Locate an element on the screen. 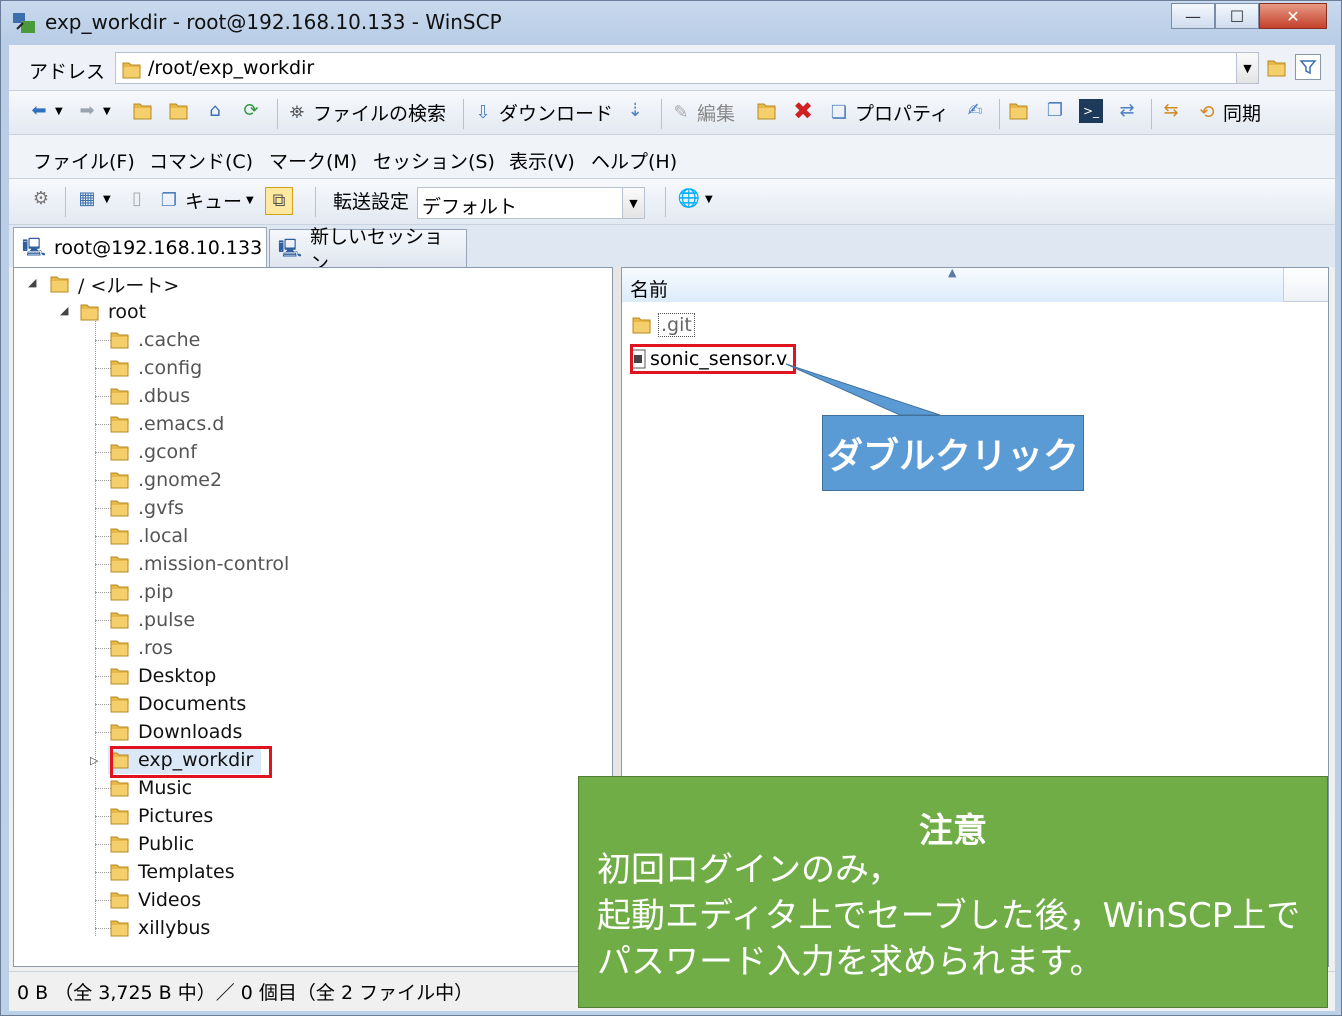  menu-file: ファイル(F) is located at coordinates (84, 160).